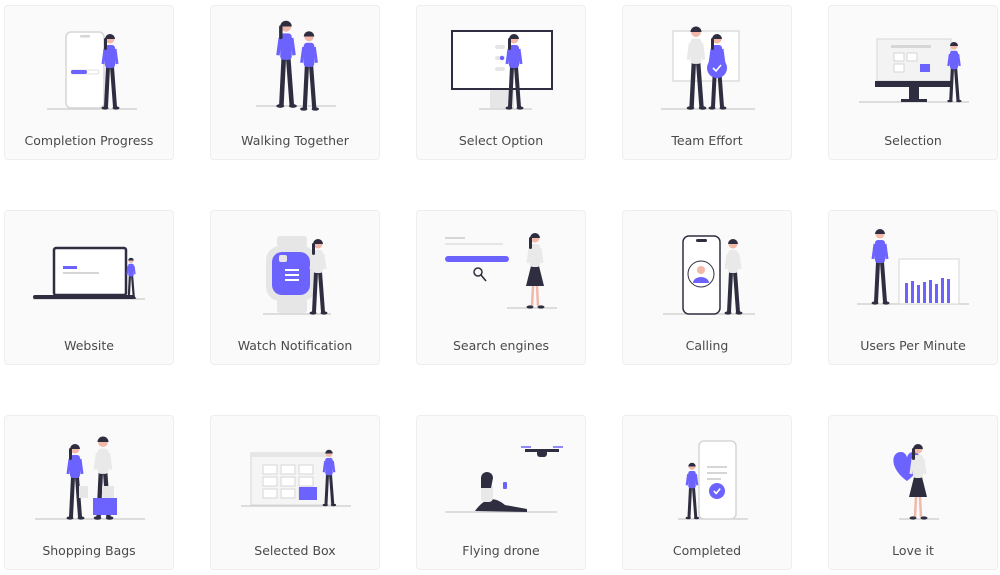  Describe the element at coordinates (92, 70) in the screenshot. I see `completion-progress-illustration` at that location.